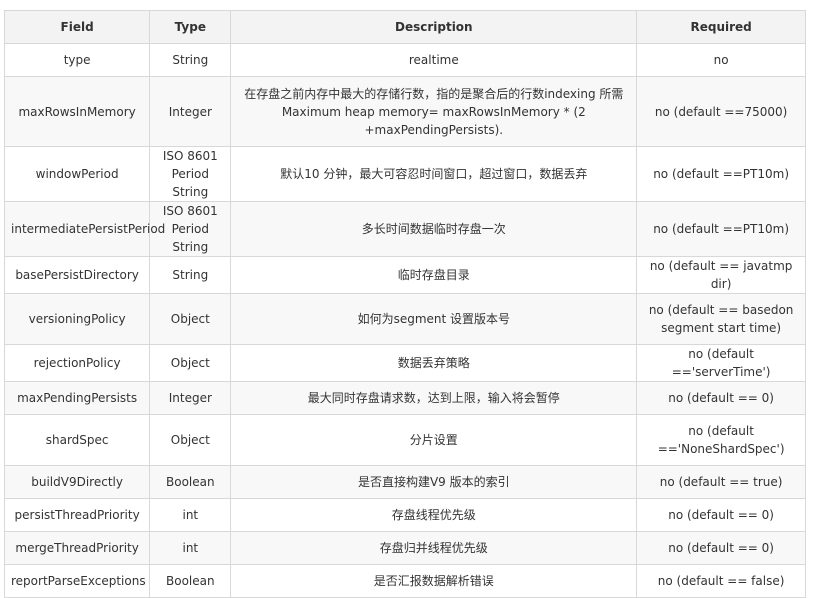  What do you see at coordinates (434, 548) in the screenshot?
I see `cell-description: 存盘归并线程优先级` at bounding box center [434, 548].